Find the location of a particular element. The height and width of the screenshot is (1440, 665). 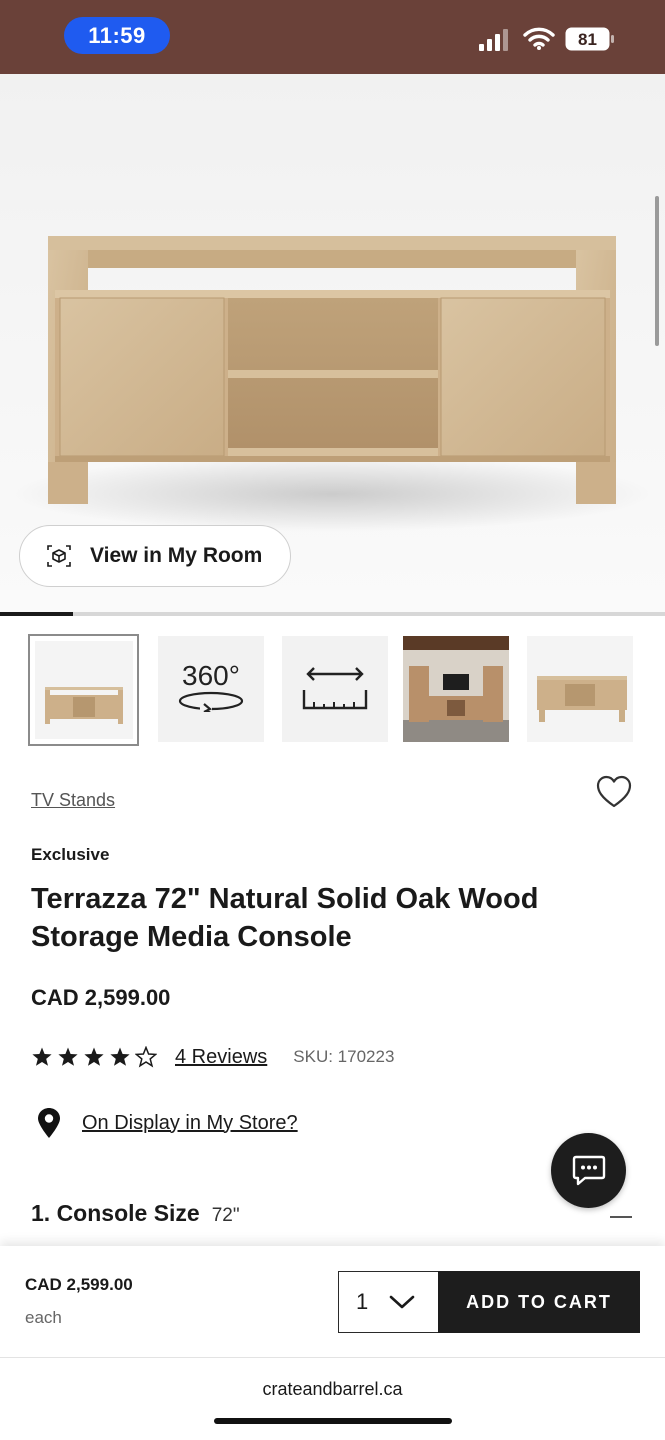

quantity-select: 1 is located at coordinates (388, 1302).